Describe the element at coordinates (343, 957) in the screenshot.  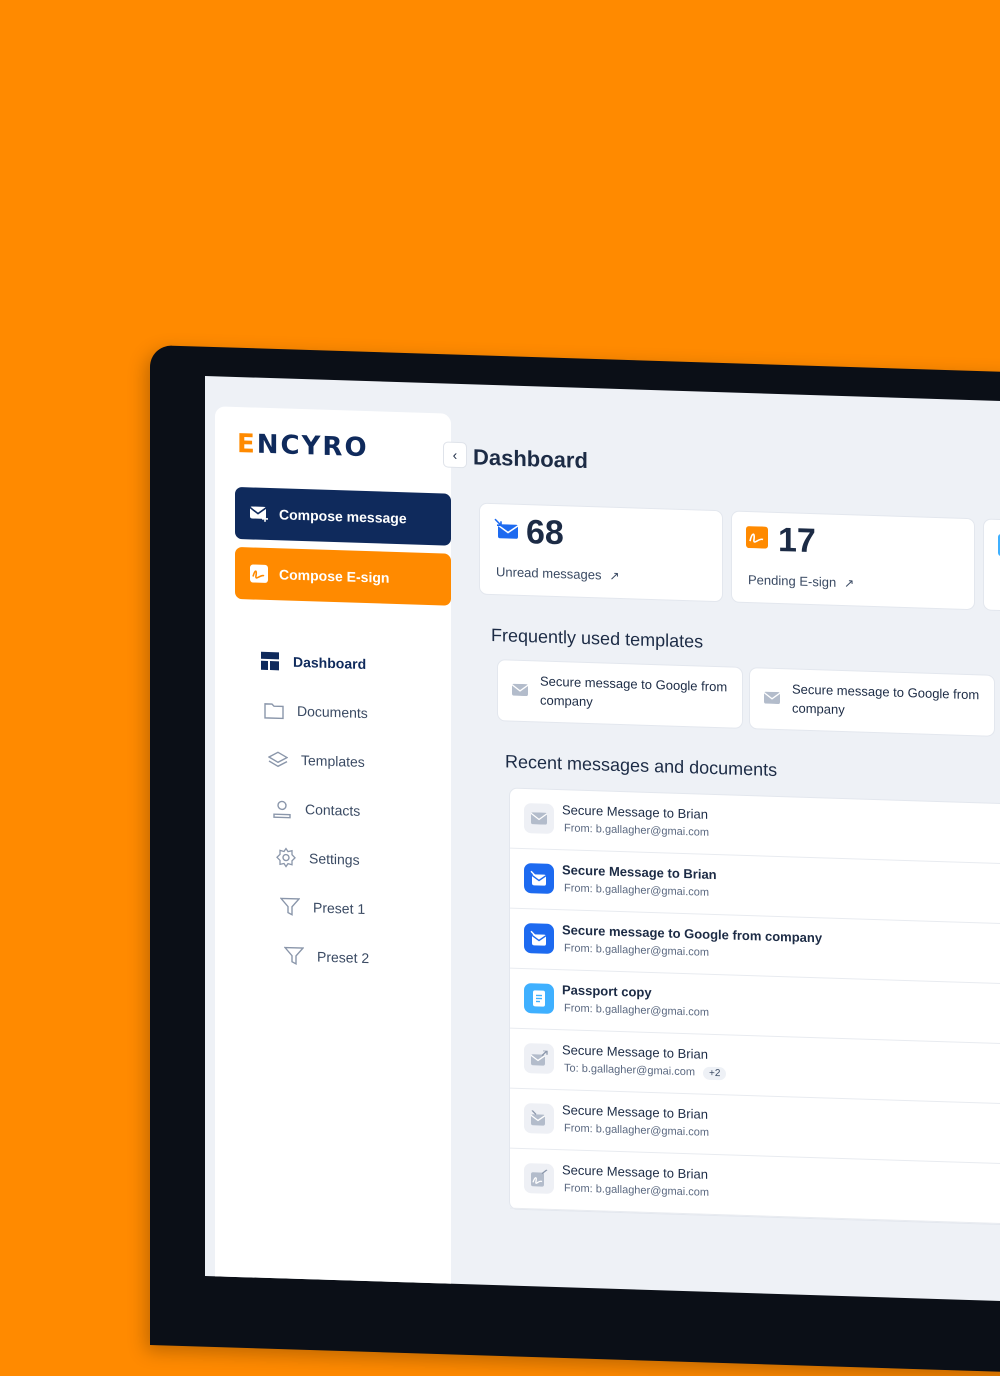
I see `sidebar-item-label: Preset 2` at that location.